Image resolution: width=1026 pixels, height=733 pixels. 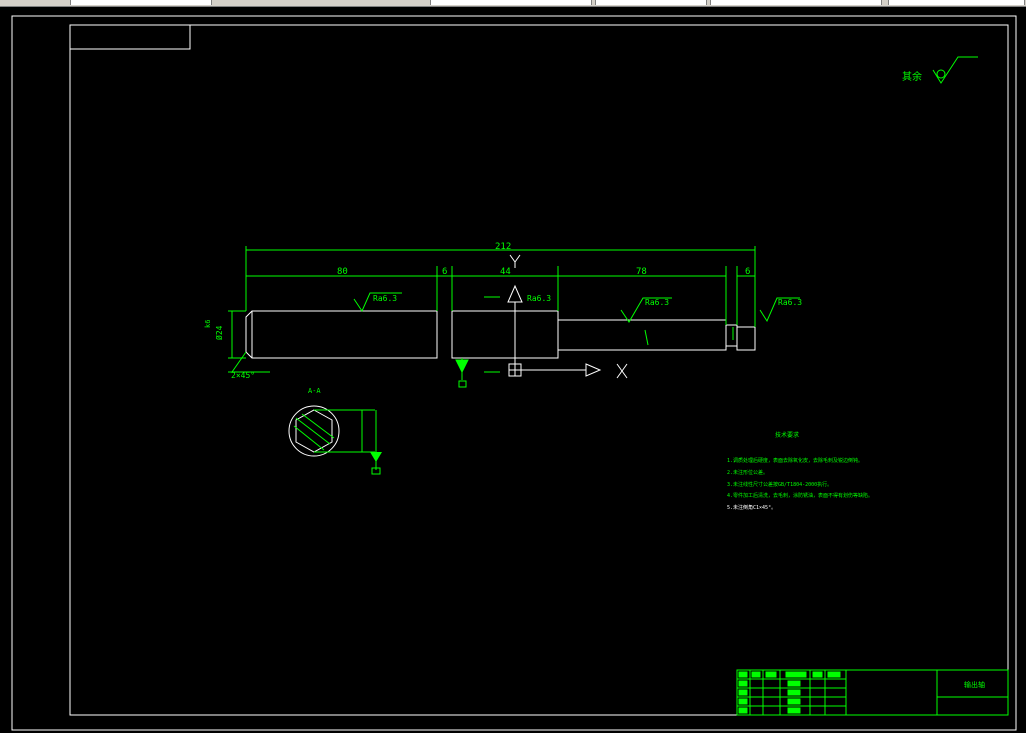 What do you see at coordinates (503, 247) in the screenshot?
I see `dim-overall-length: 212` at bounding box center [503, 247].